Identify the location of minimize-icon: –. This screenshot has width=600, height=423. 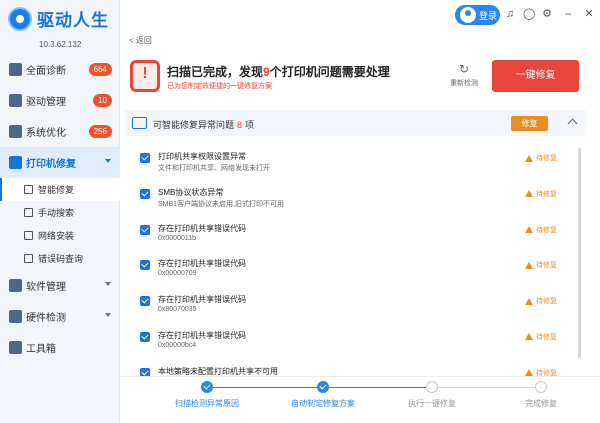
(568, 14).